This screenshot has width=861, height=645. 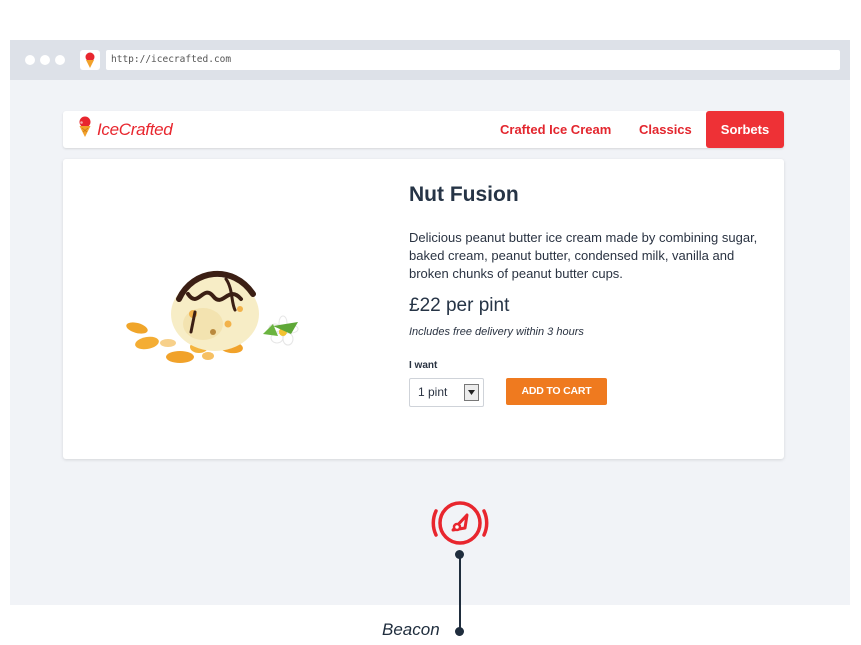 I want to click on quantity-select: 1 pint, so click(x=446, y=392).